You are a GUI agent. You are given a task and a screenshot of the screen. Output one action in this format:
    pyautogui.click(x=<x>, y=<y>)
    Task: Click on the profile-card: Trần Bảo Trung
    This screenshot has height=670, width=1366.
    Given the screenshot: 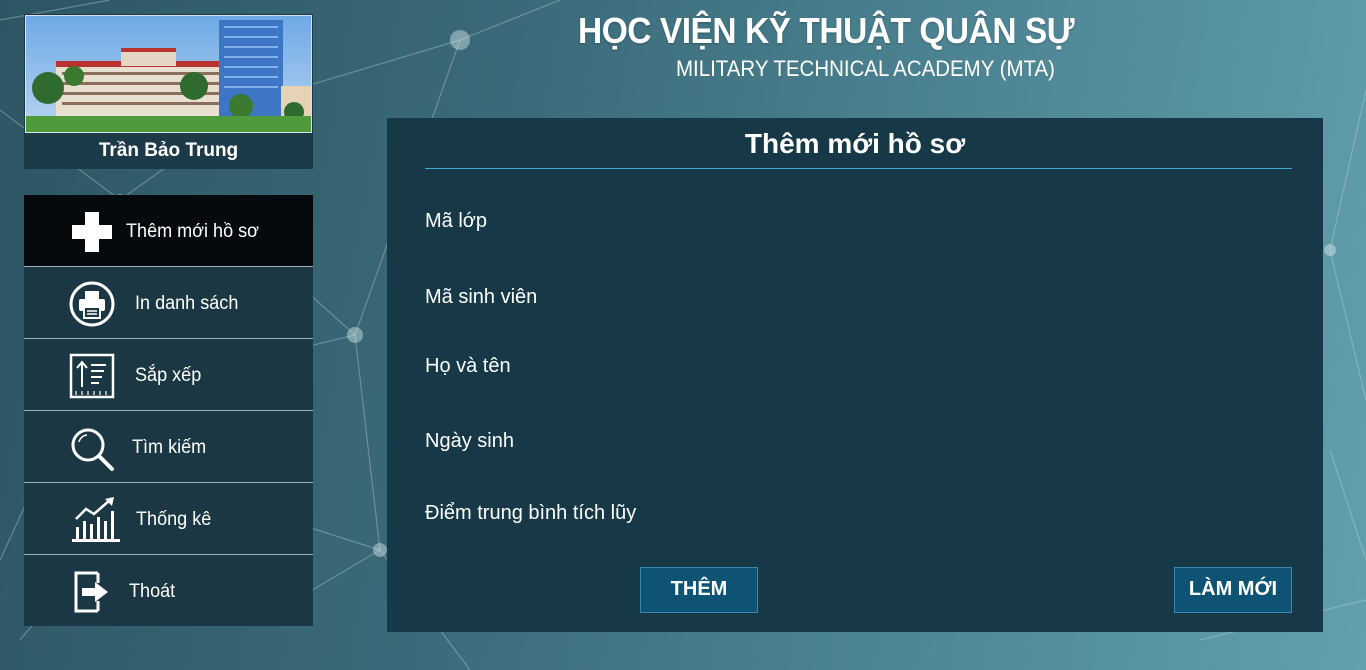 What is the action you would take?
    pyautogui.click(x=168, y=91)
    